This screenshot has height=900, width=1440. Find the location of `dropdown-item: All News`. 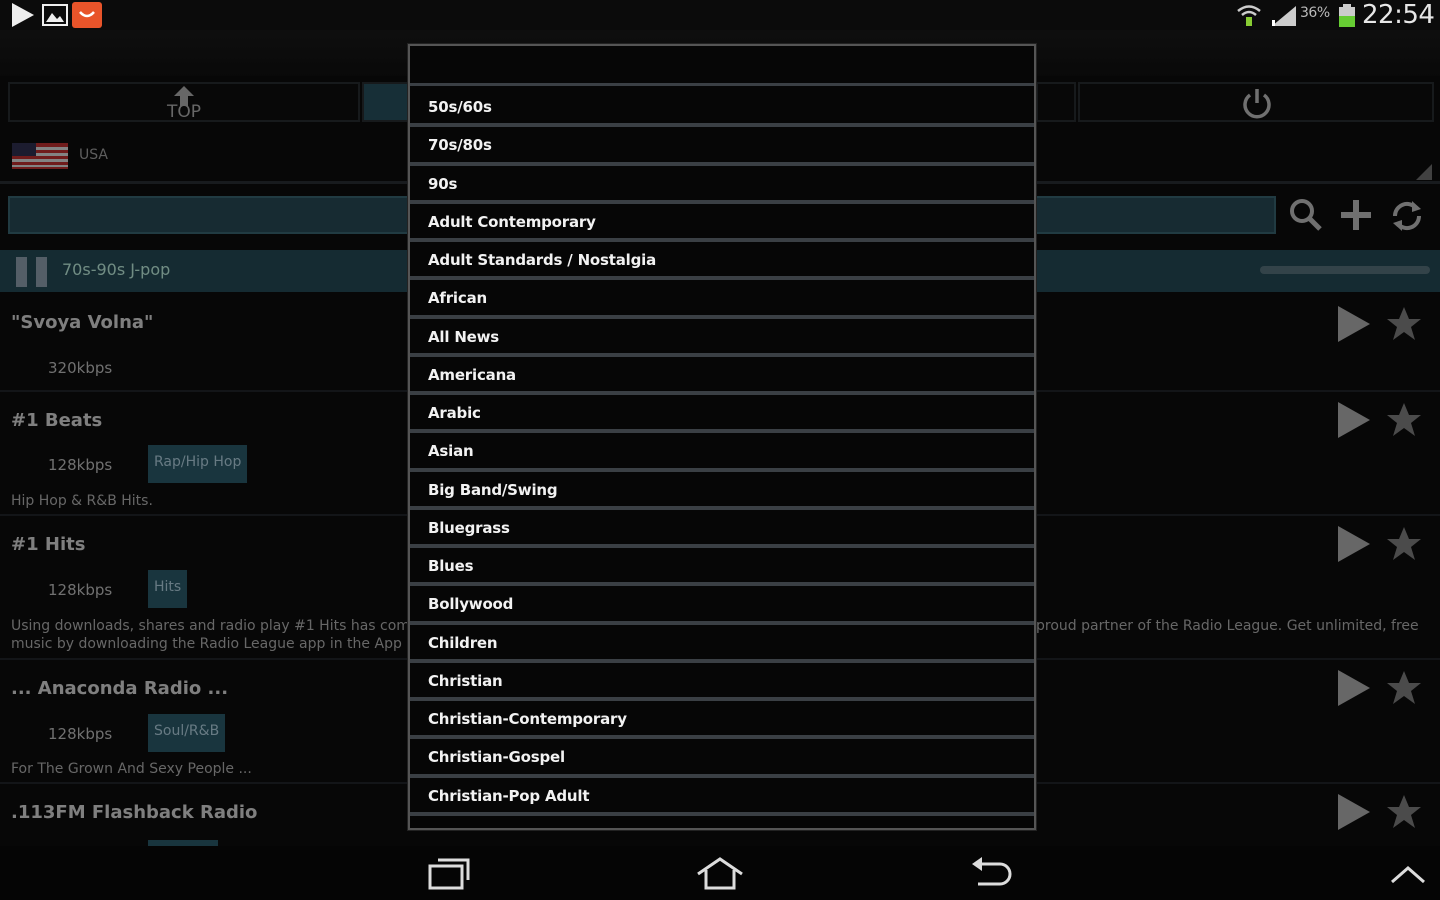

dropdown-item: All News is located at coordinates (722, 338).